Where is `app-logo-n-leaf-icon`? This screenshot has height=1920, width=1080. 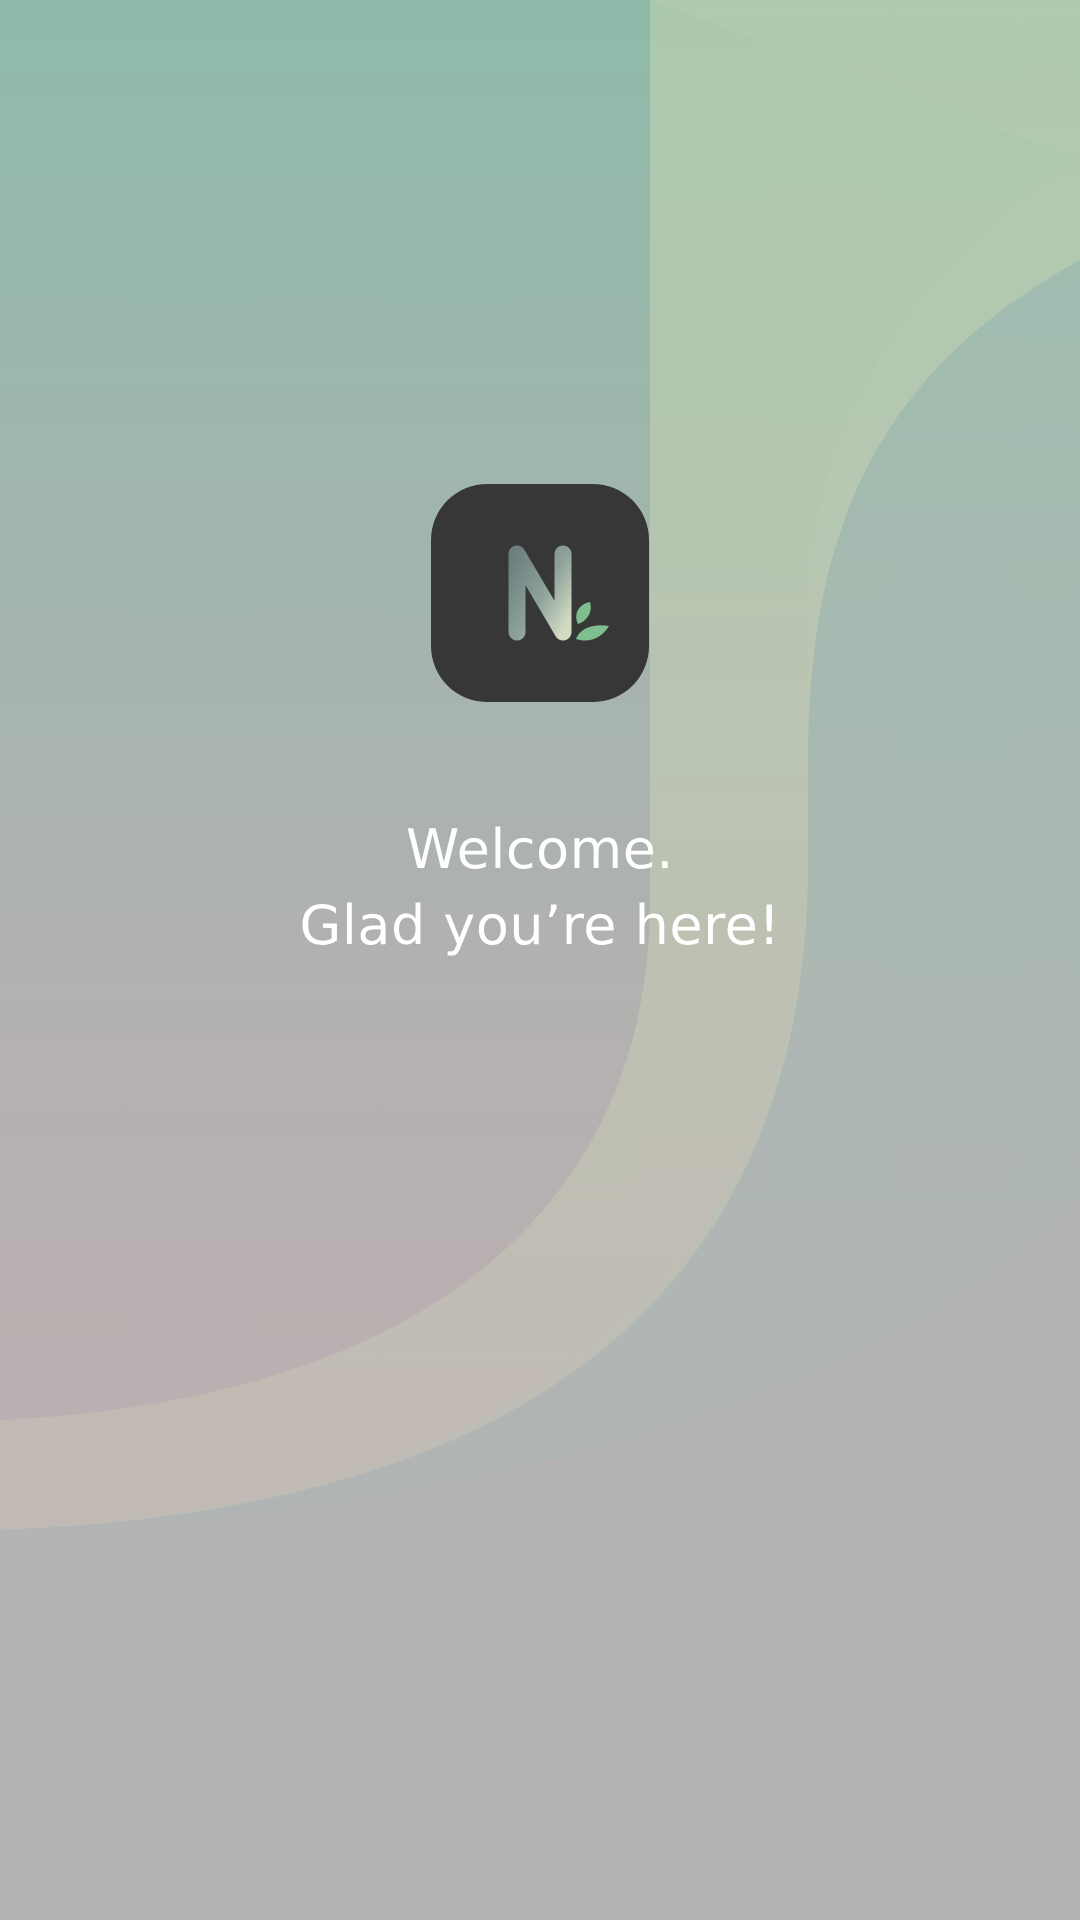
app-logo-n-leaf-icon is located at coordinates (558, 593).